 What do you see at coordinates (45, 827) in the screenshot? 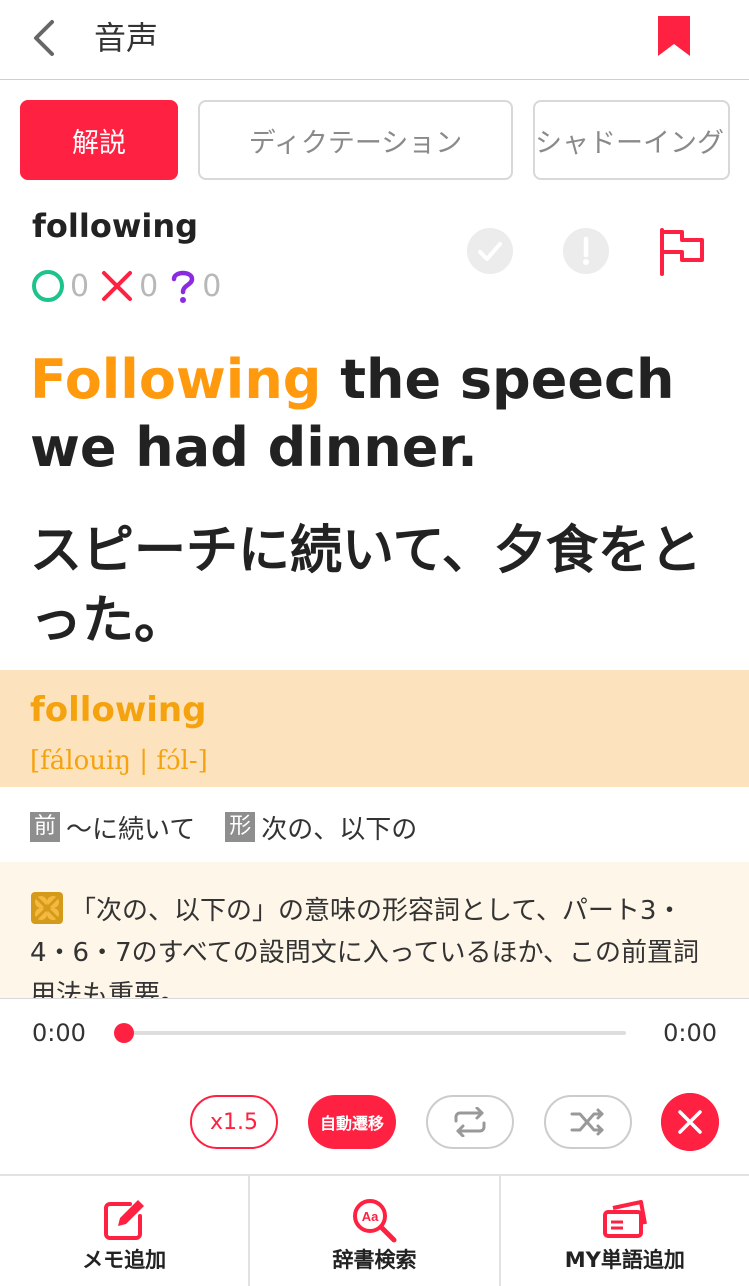
I see `pos-badge-preposition: 前` at bounding box center [45, 827].